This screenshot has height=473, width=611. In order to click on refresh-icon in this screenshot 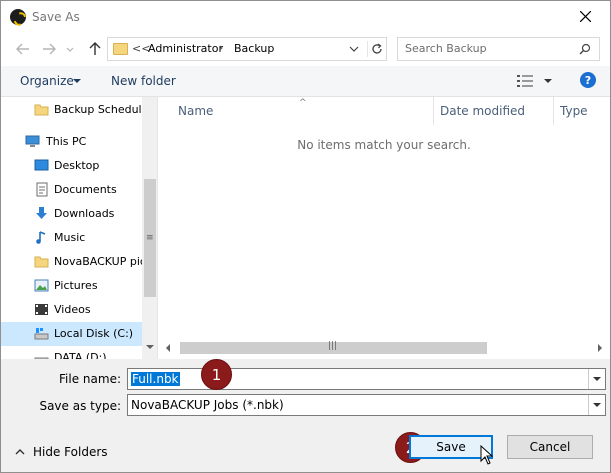, I will do `click(376, 48)`.